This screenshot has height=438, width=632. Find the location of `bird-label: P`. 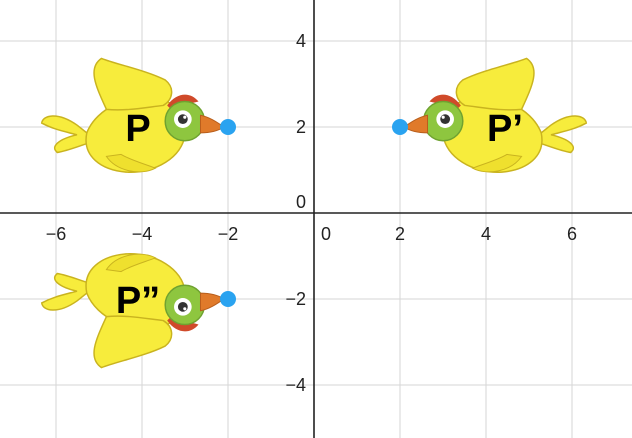

bird-label: P is located at coordinates (137, 129).